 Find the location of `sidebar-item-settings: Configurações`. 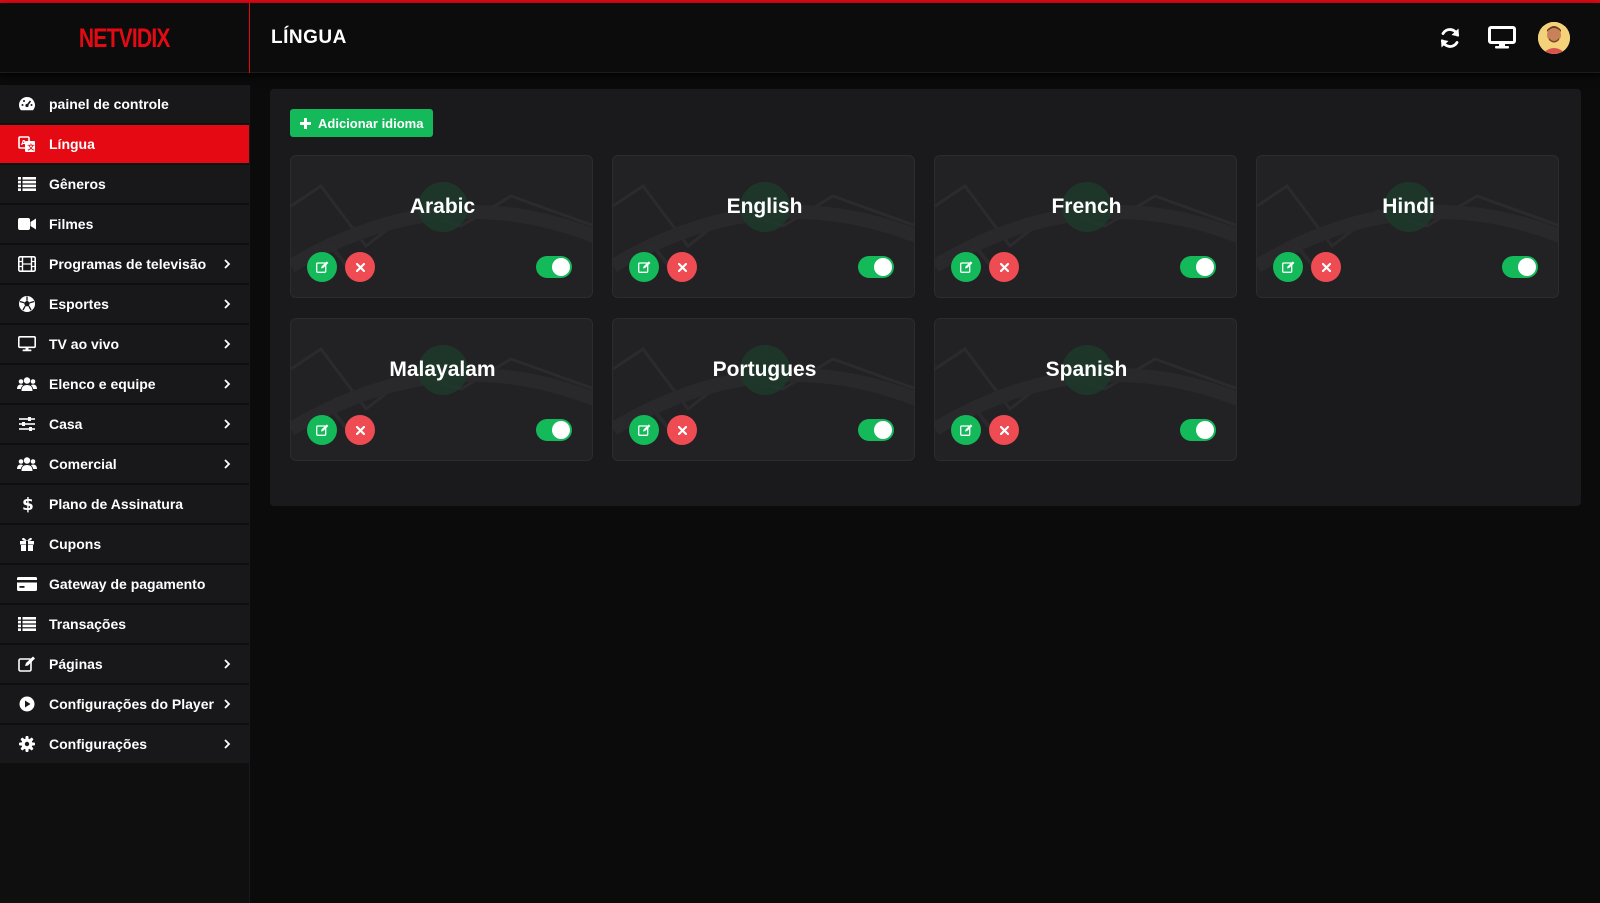

sidebar-item-settings: Configurações is located at coordinates (124, 744).